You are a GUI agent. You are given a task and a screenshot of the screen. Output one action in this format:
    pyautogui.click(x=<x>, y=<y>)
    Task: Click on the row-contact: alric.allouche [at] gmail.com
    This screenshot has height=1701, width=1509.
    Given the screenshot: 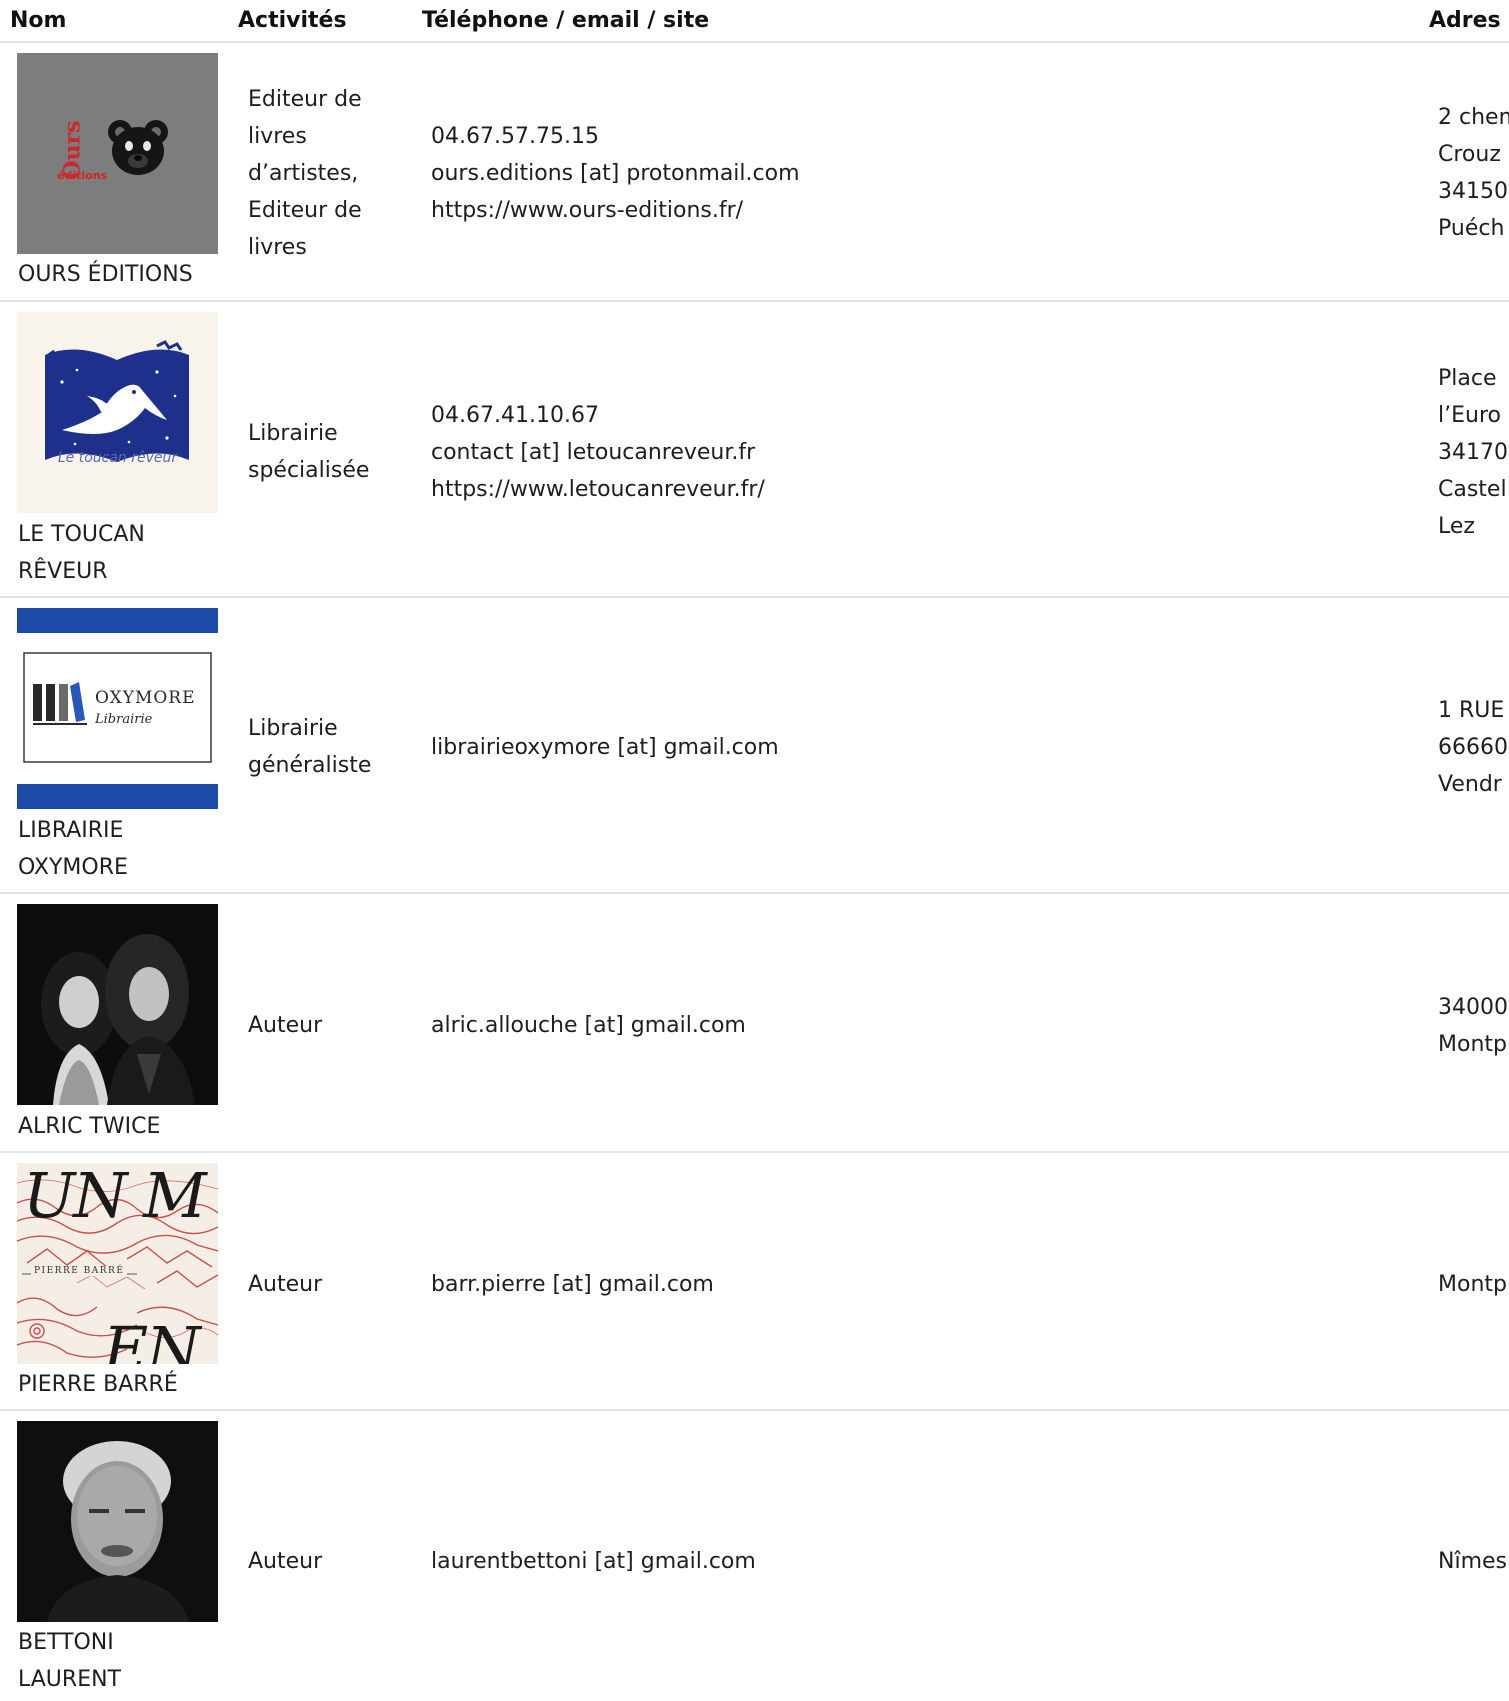 What is the action you would take?
    pyautogui.click(x=588, y=1025)
    